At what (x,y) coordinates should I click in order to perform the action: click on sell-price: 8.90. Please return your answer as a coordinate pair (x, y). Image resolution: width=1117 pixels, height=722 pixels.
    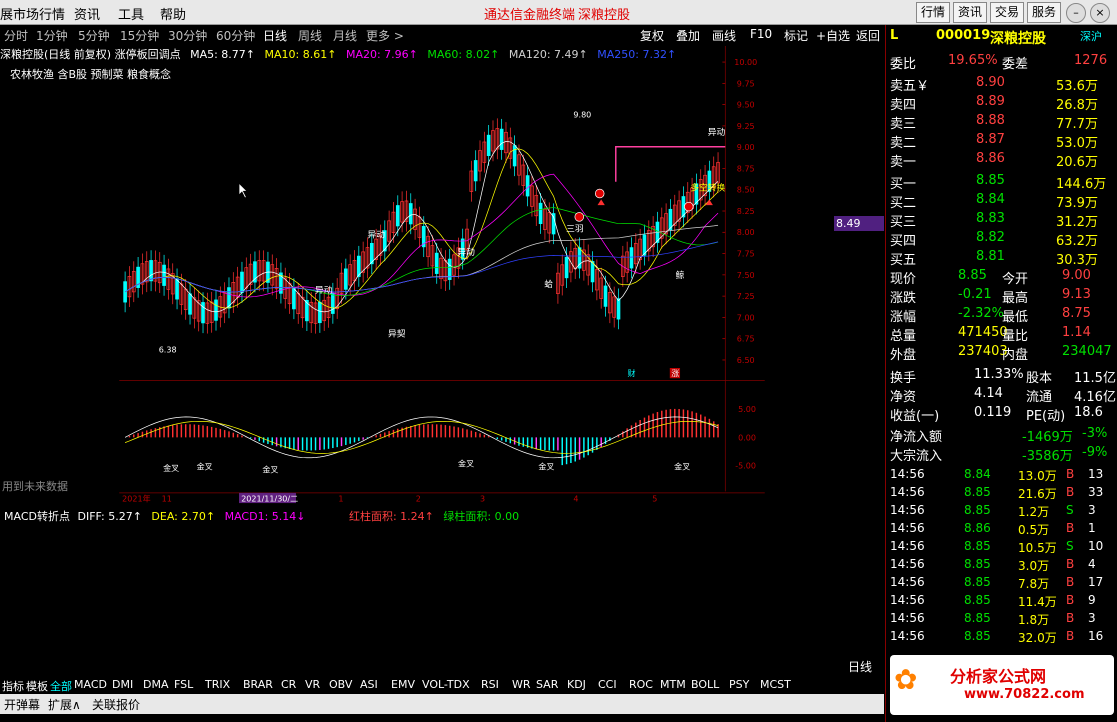
    Looking at the image, I should click on (990, 82).